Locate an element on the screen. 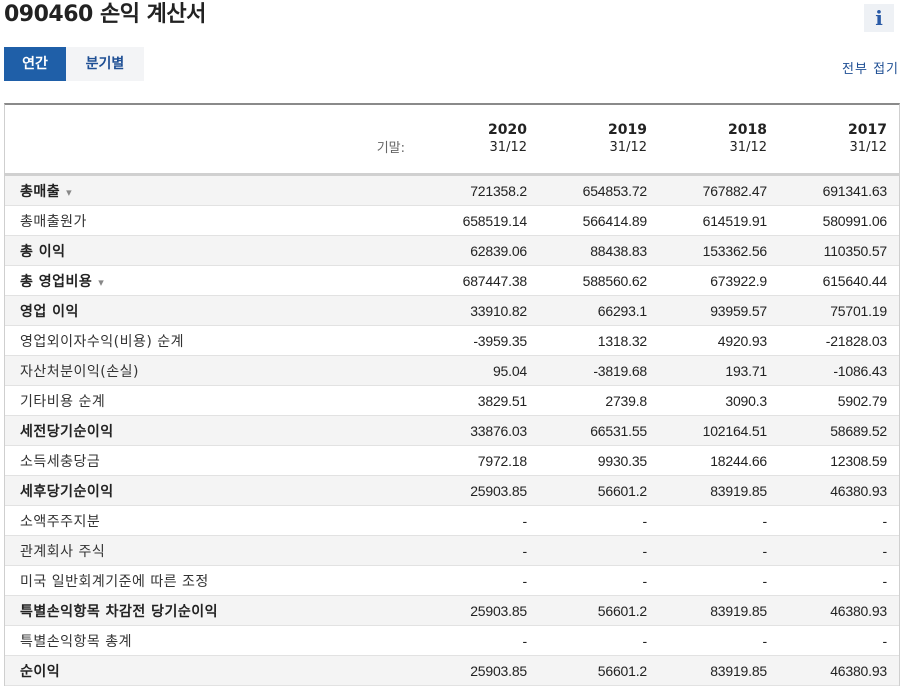 The height and width of the screenshot is (686, 903). row-label: 기타비용 순계 is located at coordinates (63, 401).